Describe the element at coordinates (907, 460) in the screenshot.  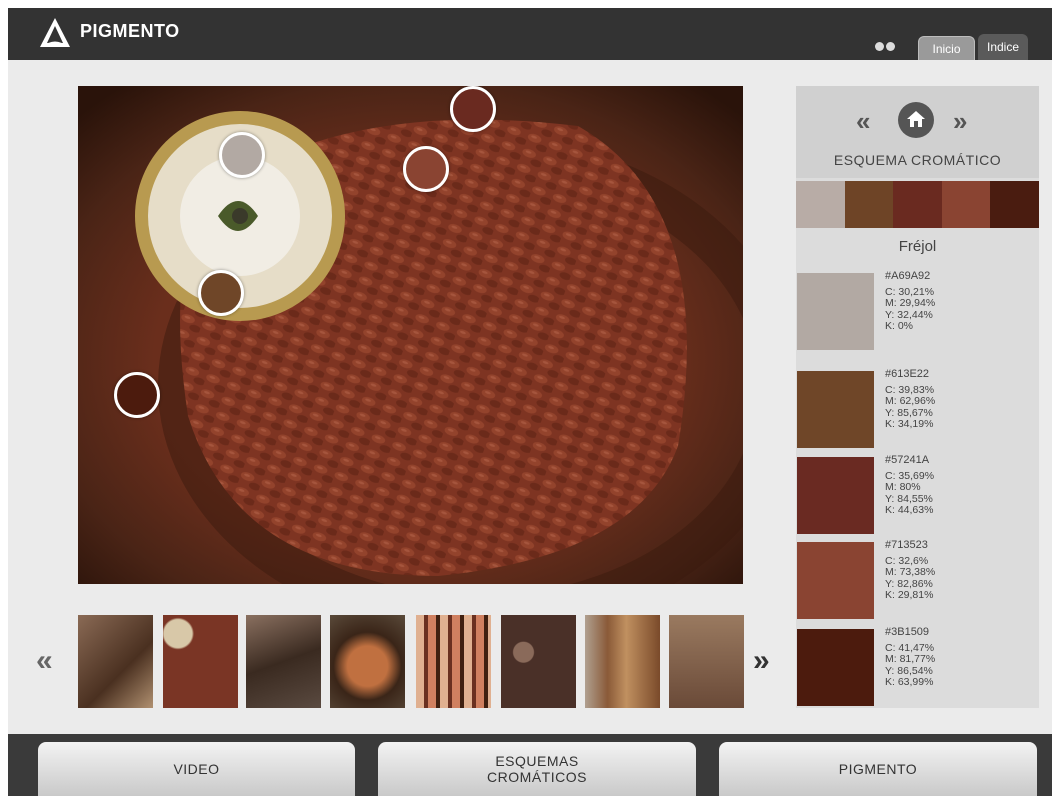
I see `hex-value: #57241A` at that location.